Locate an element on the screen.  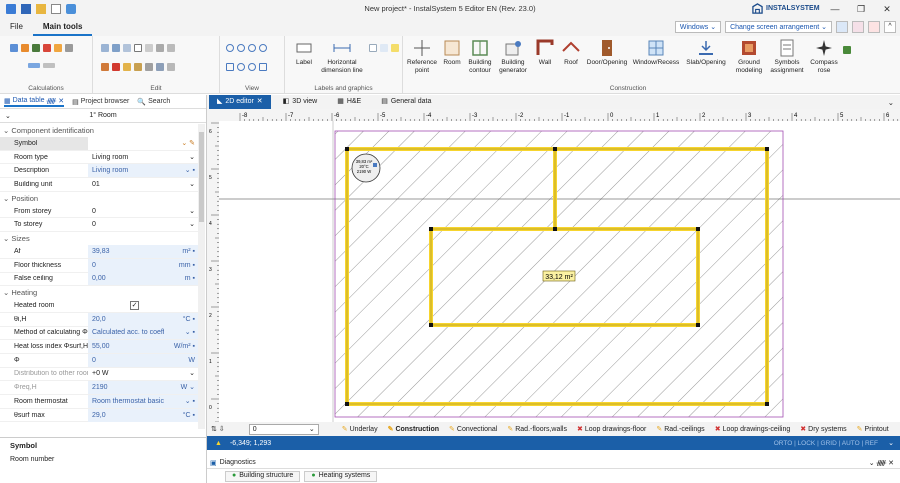
close-button: ✕ is located at coordinates (887, 9).